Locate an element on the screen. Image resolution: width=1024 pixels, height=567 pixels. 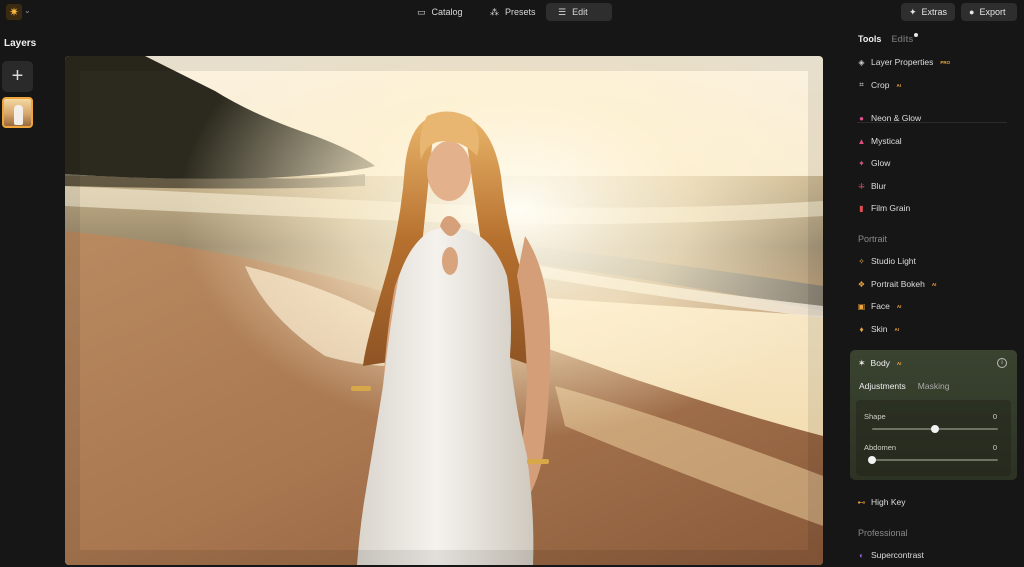
export-icon: ● is located at coordinates (972, 11).